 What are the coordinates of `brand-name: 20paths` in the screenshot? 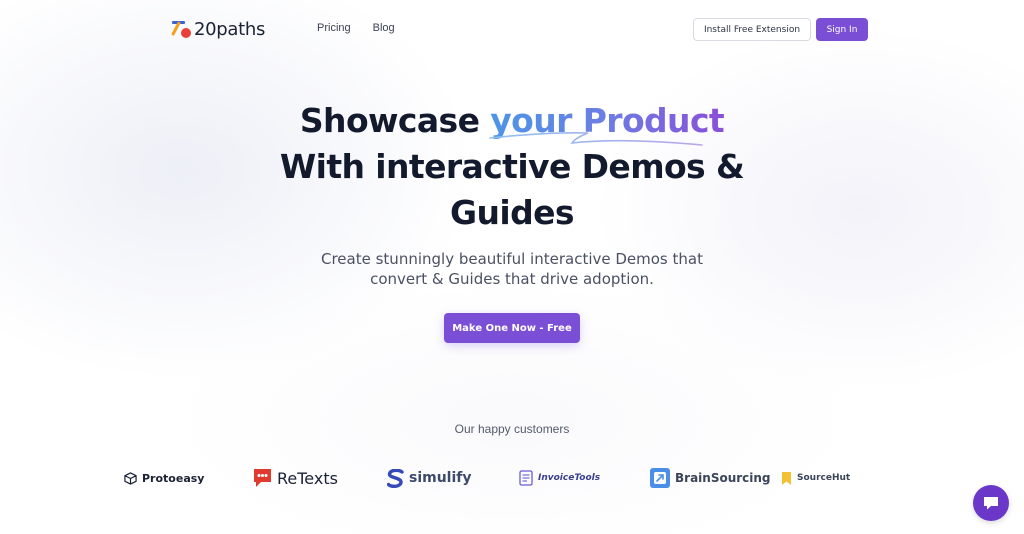 It's located at (230, 29).